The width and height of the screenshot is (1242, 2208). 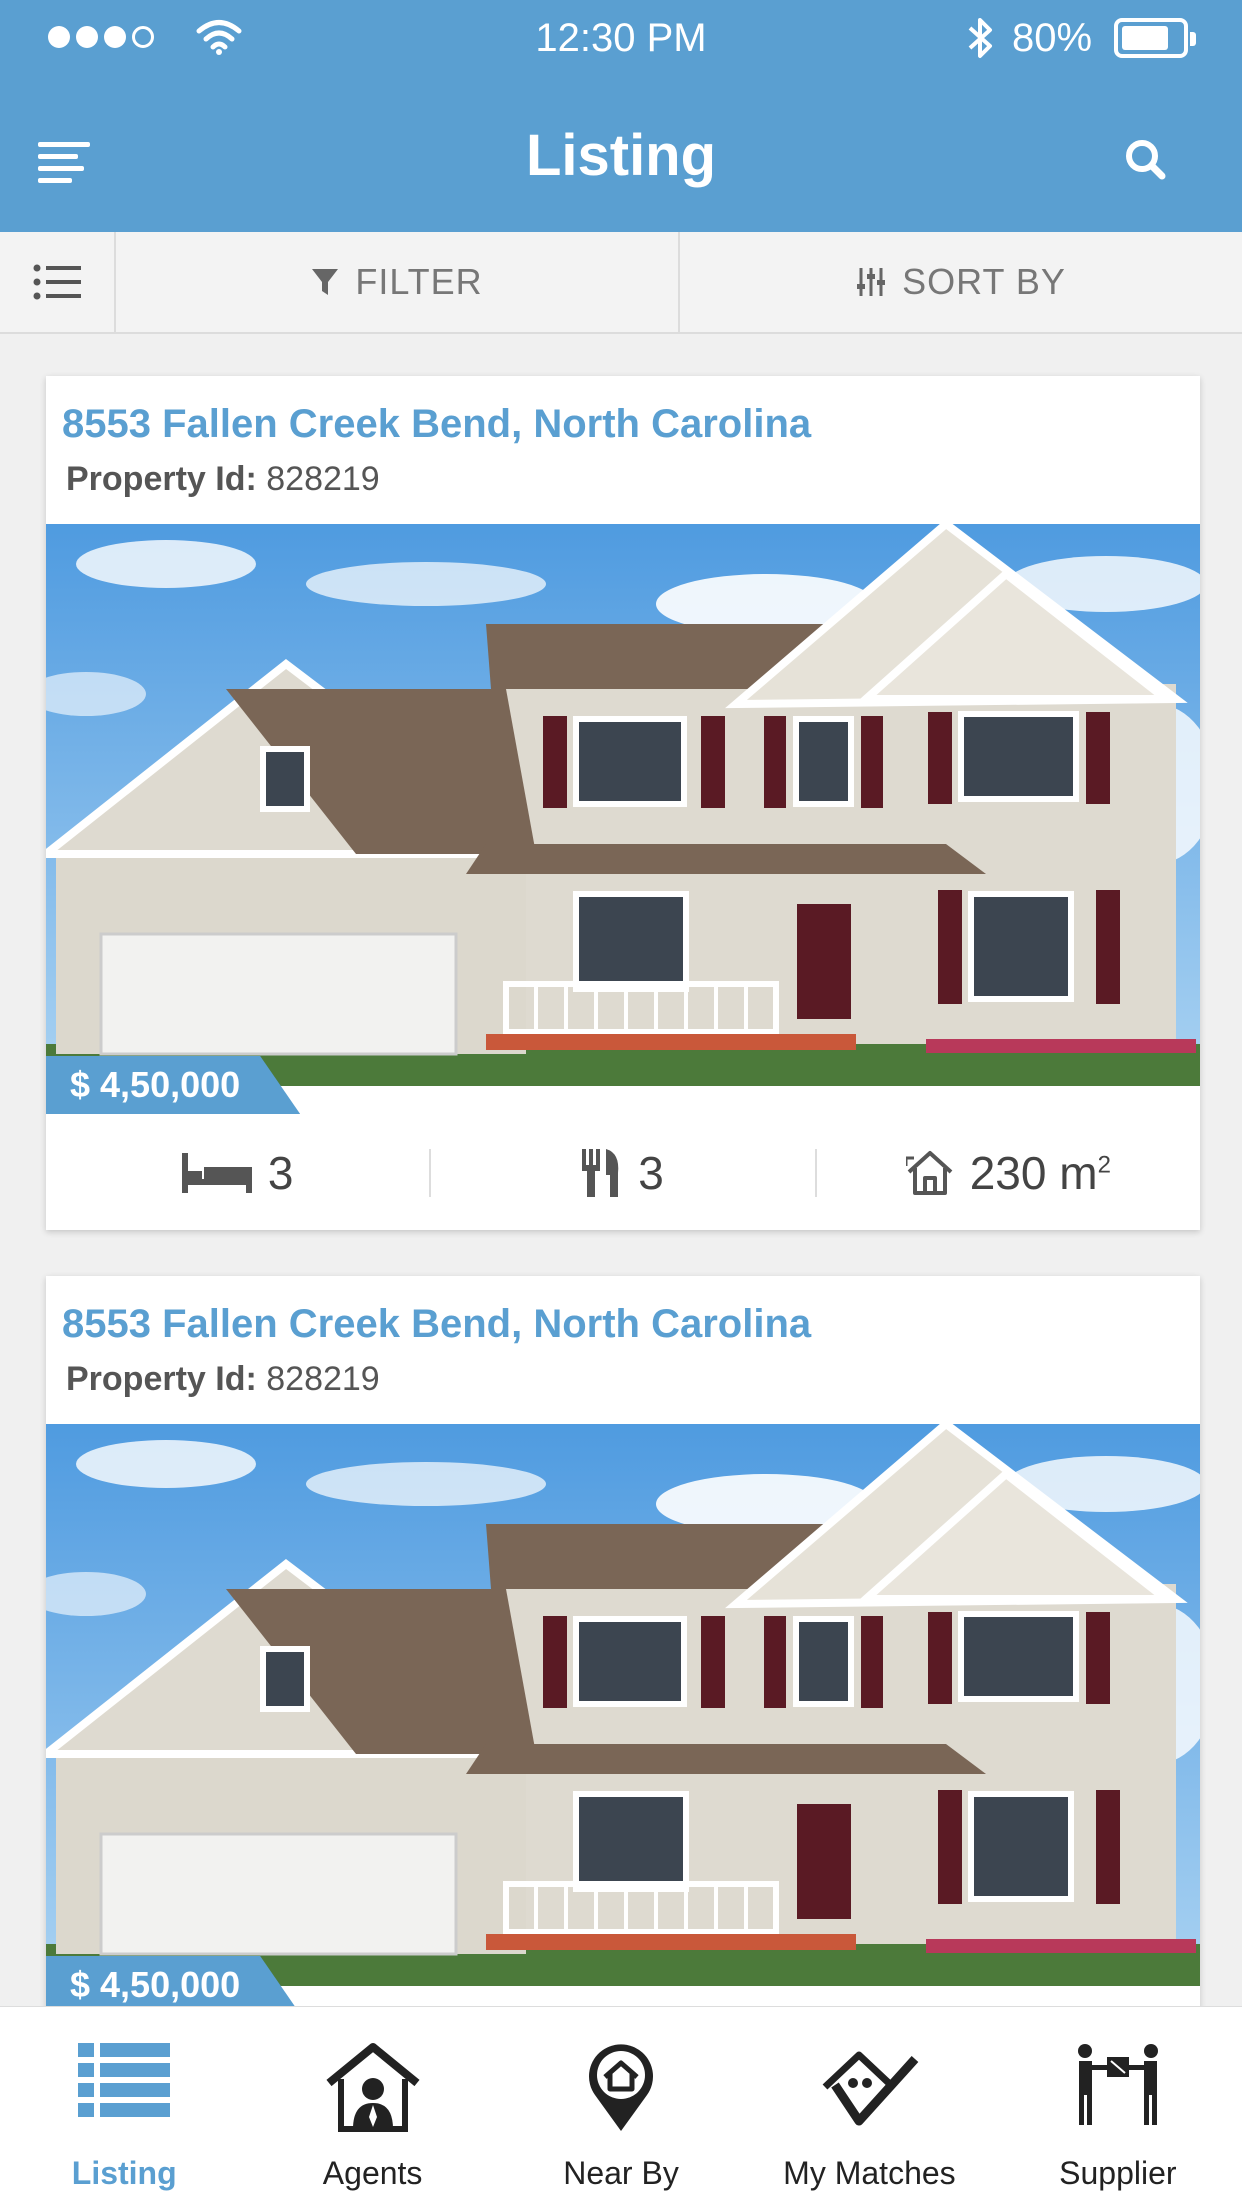 I want to click on kitchens-feature: 3, so click(x=621, y=1173).